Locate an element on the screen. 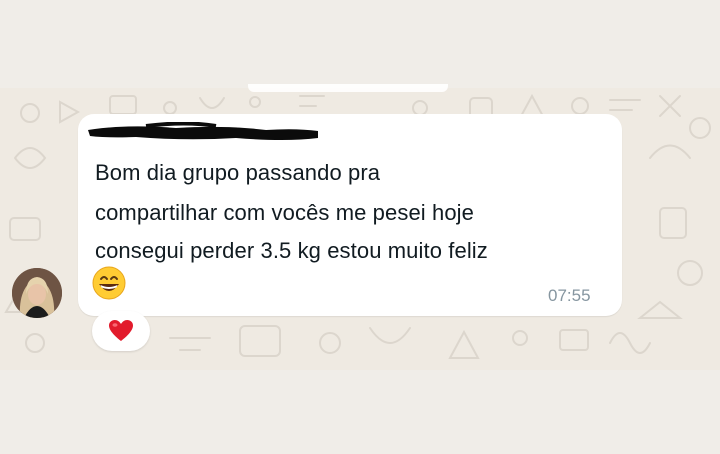 This screenshot has height=454, width=720. message-text-line-3: consegui perder 3.5 kg estou muito feliz is located at coordinates (291, 250).